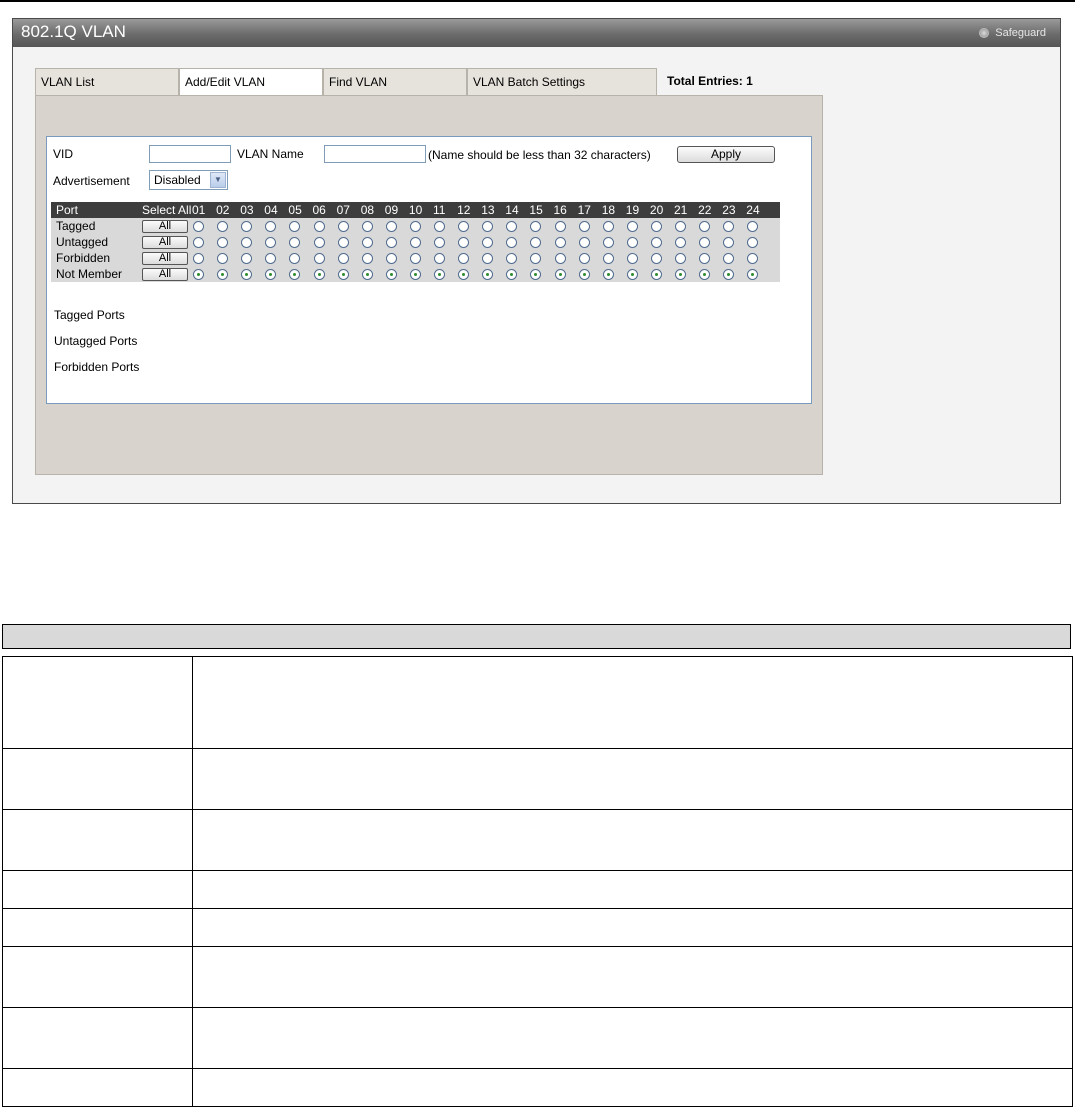 Image resolution: width=1075 pixels, height=1107 pixels. Describe the element at coordinates (1012, 33) in the screenshot. I see `safeguard-indicator: Safeguard` at that location.